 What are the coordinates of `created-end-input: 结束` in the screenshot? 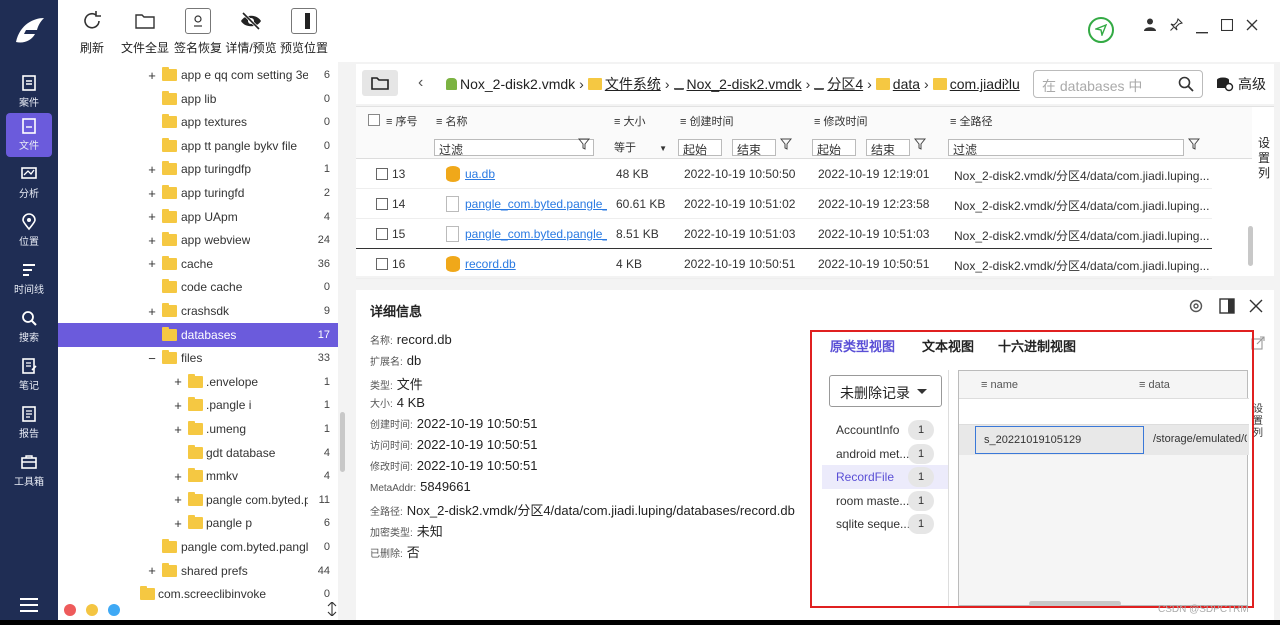 It's located at (754, 148).